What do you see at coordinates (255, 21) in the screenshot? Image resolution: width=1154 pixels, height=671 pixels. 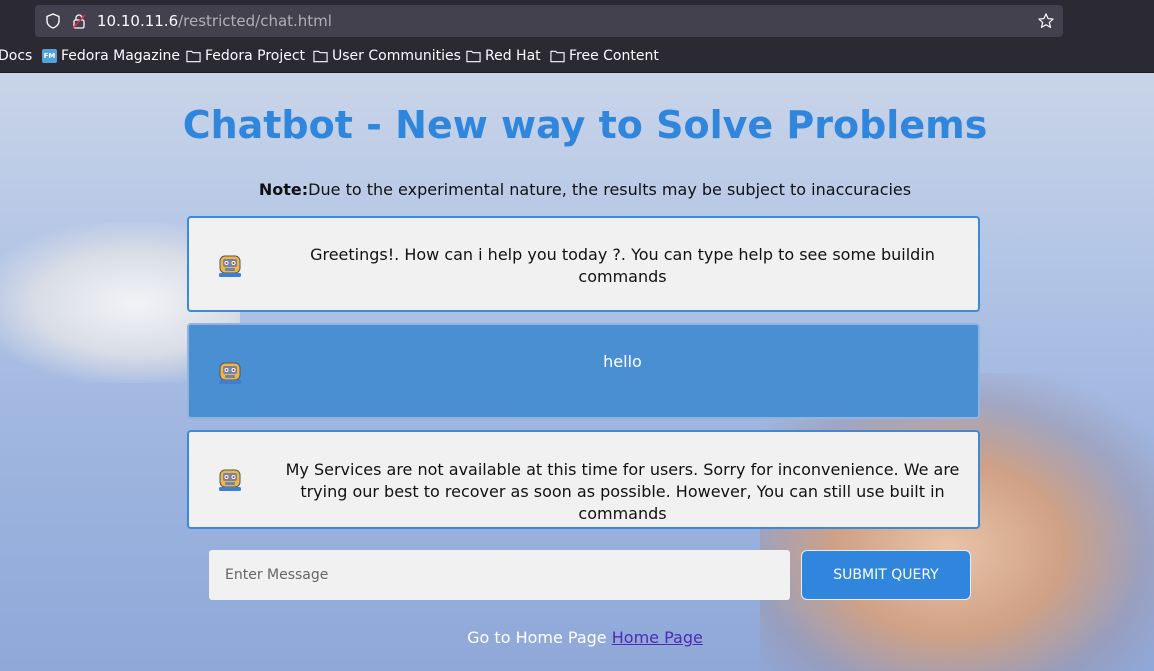 I see `url-path: /restricted/chat.html` at bounding box center [255, 21].